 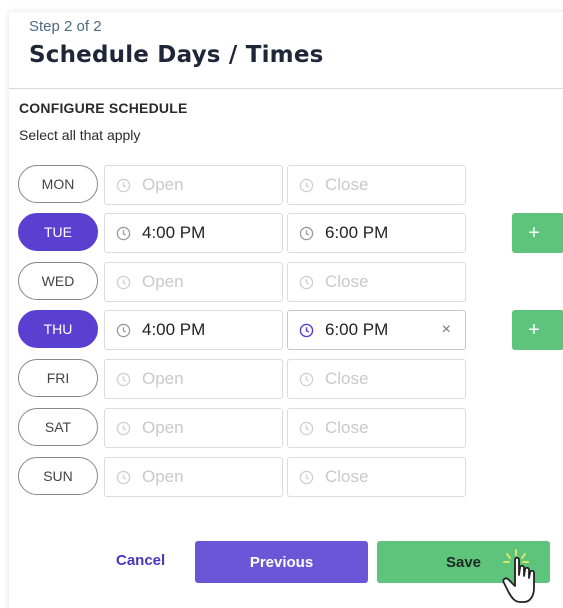 I want to click on close-time-field-mon: Close, so click(x=376, y=185).